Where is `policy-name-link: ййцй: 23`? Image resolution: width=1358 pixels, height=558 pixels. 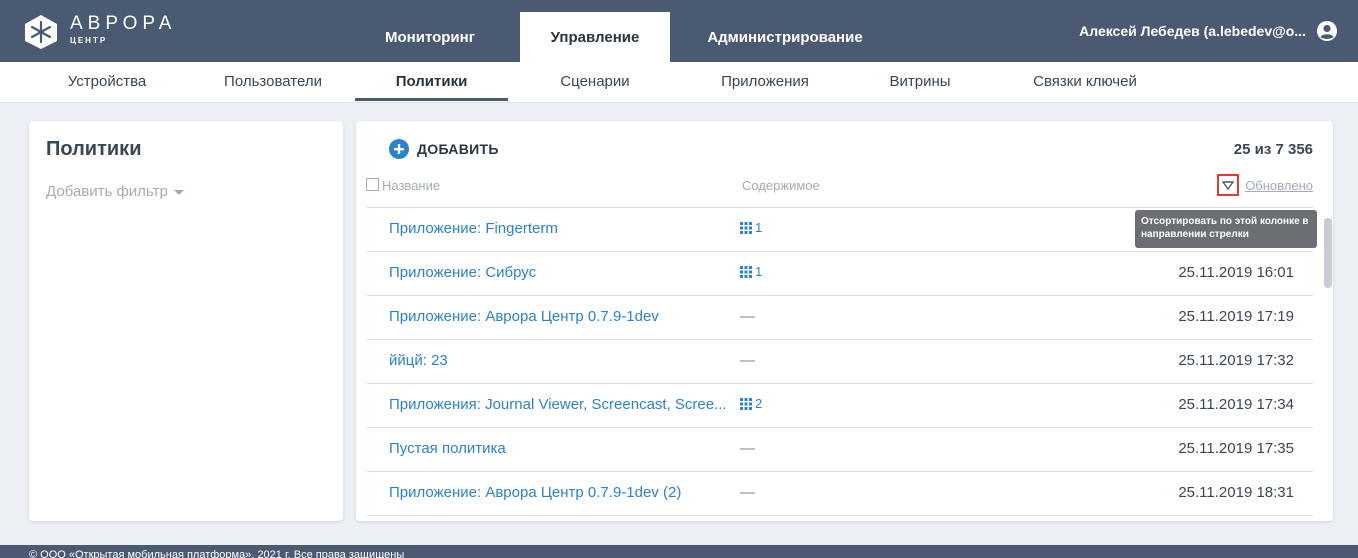 policy-name-link: ййцй: 23 is located at coordinates (418, 360).